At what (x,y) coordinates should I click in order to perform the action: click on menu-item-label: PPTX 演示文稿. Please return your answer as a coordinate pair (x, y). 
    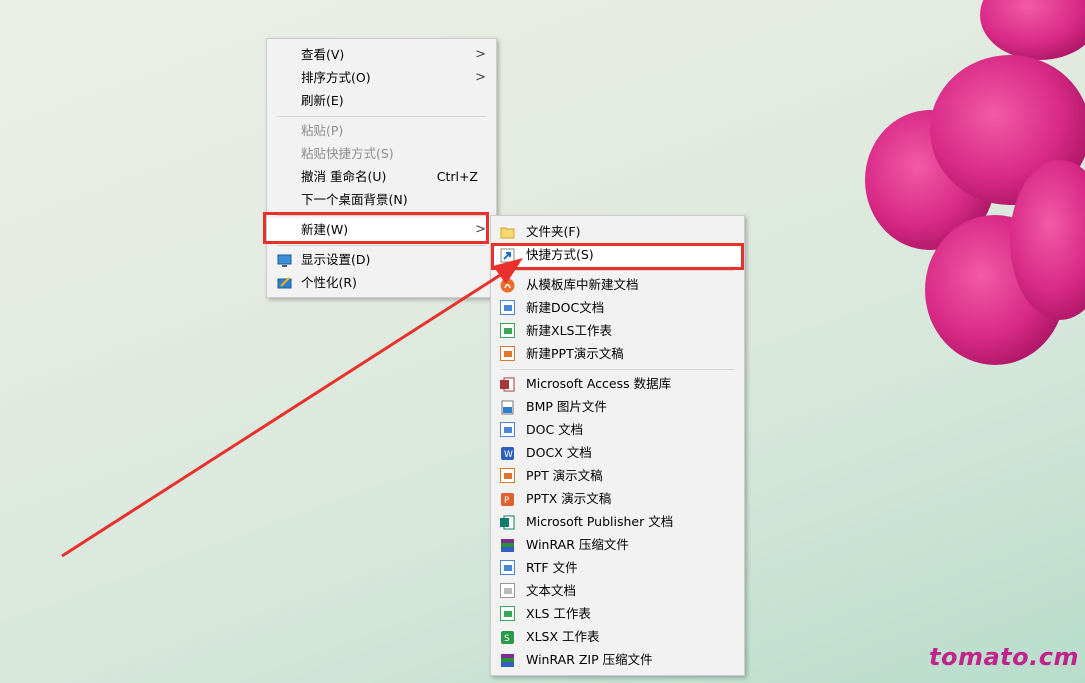
    Looking at the image, I should click on (569, 498).